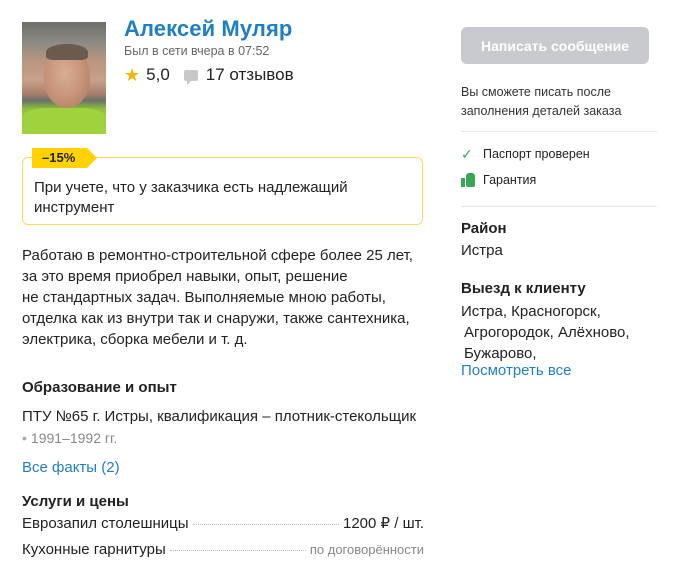  I want to click on visit-locations-line: Истра, Красногорск,, so click(531, 311).